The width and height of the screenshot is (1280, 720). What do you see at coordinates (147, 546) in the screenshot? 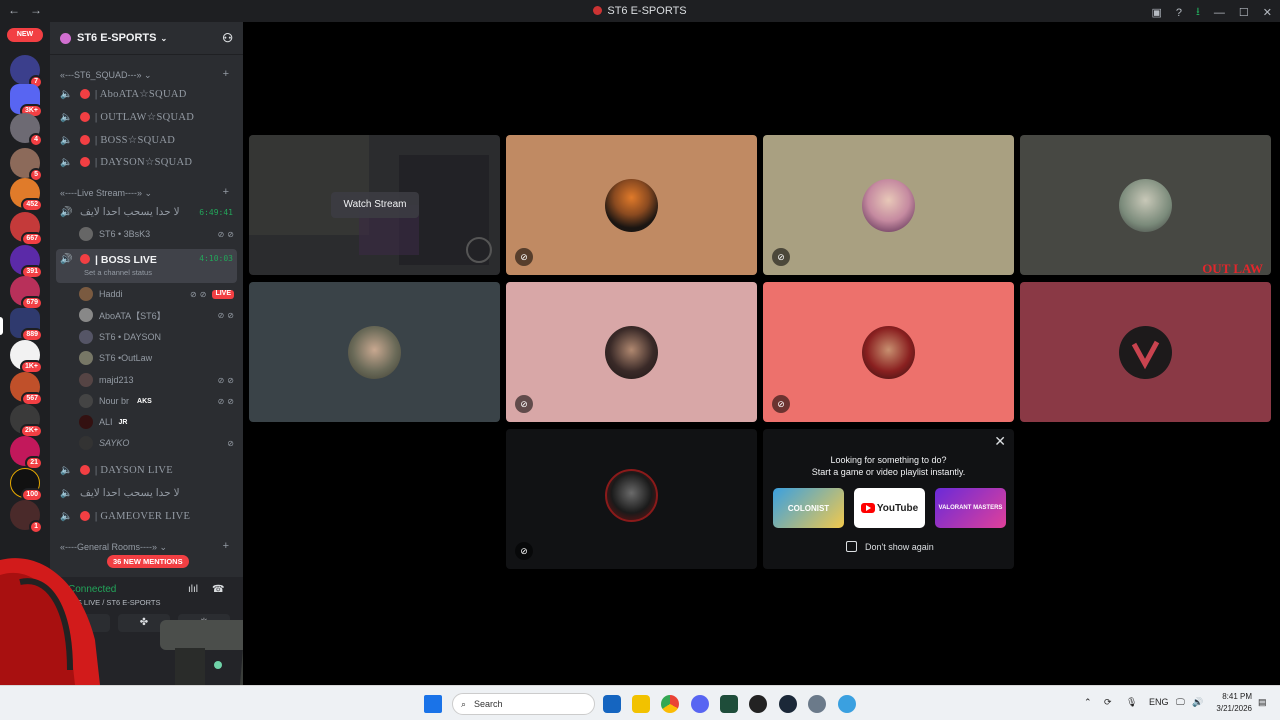
I see `category-general-rooms: «----General Rooms----» ⌄ +` at bounding box center [147, 546].